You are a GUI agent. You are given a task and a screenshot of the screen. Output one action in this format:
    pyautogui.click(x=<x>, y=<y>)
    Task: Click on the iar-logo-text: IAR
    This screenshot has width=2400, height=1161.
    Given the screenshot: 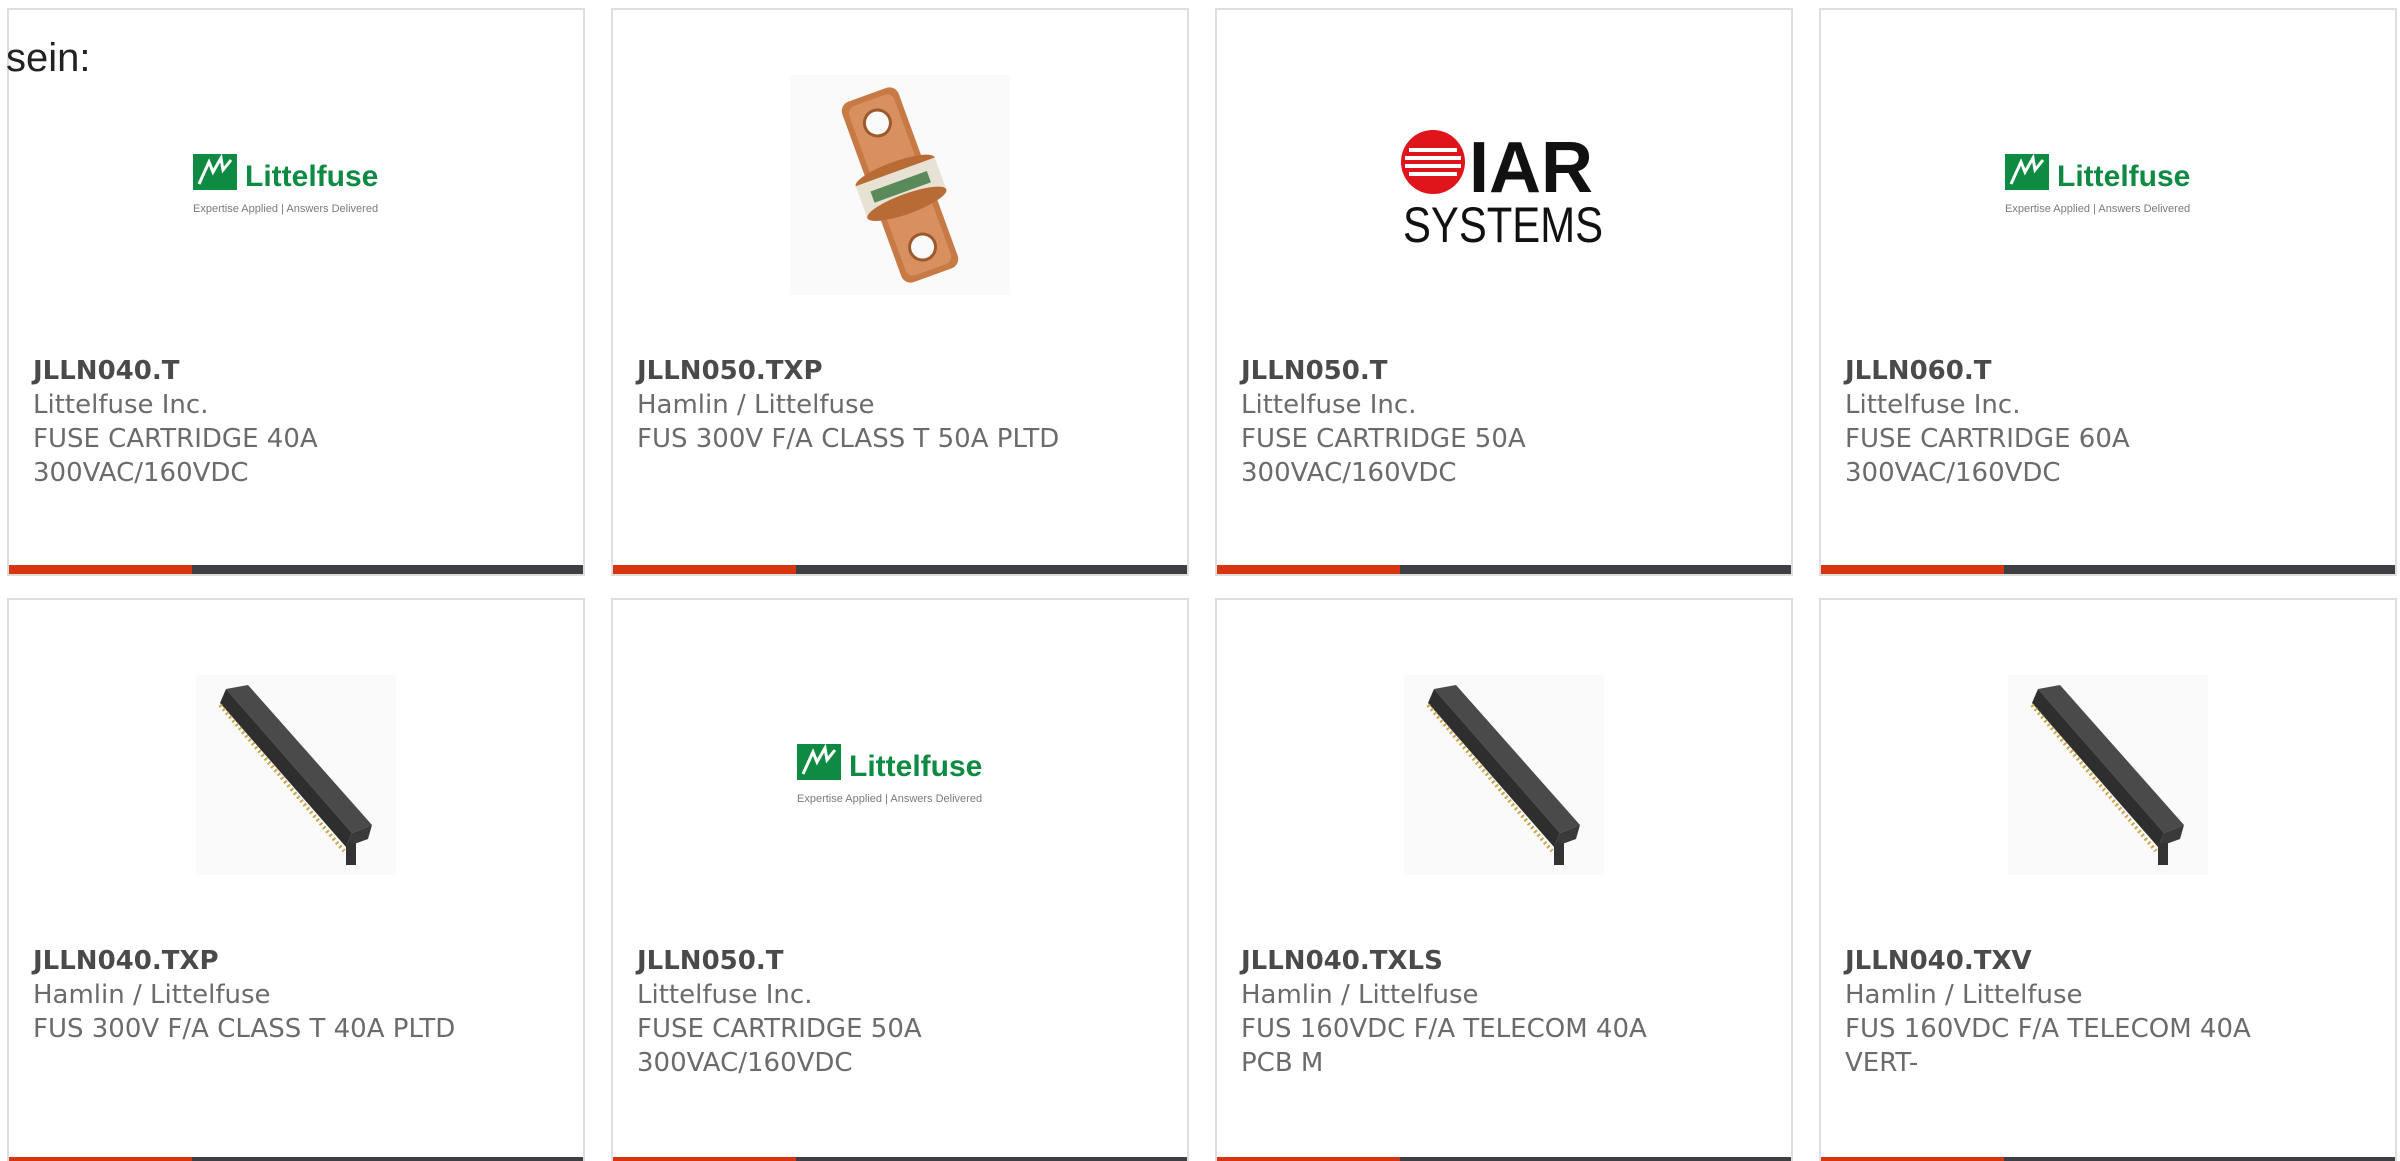 What is the action you would take?
    pyautogui.click(x=1531, y=168)
    